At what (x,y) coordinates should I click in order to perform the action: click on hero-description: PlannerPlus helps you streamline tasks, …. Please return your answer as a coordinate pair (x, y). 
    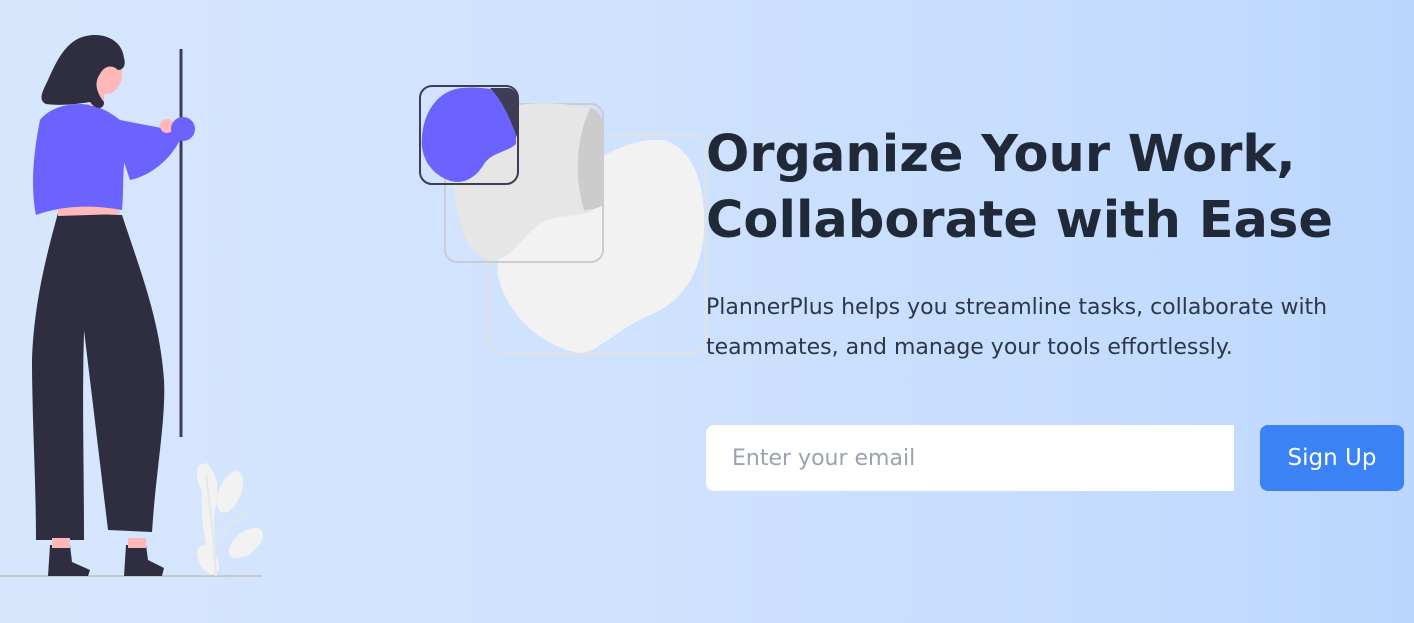
    Looking at the image, I should click on (1017, 327).